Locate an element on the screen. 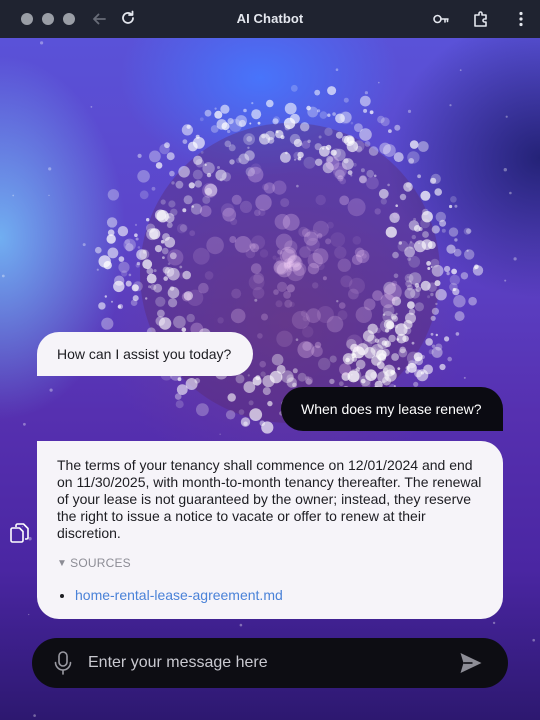  source-item: home-rental-lease-agreement.md is located at coordinates (279, 595).